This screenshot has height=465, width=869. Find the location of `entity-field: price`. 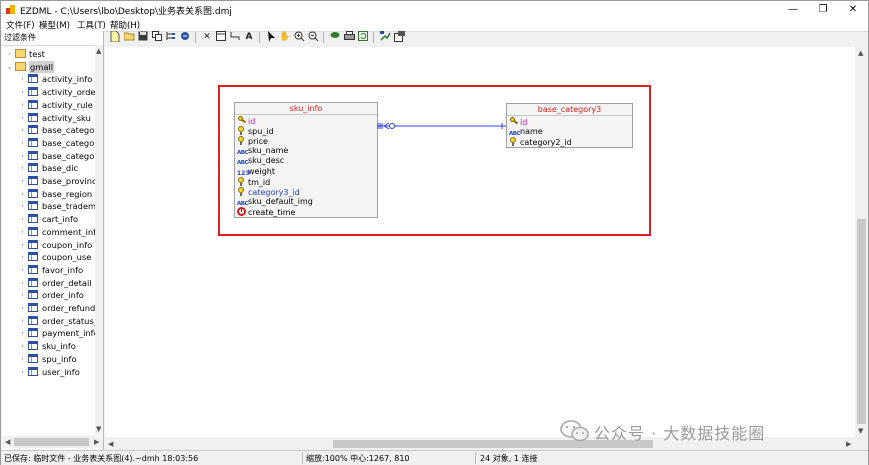

entity-field: price is located at coordinates (252, 141).